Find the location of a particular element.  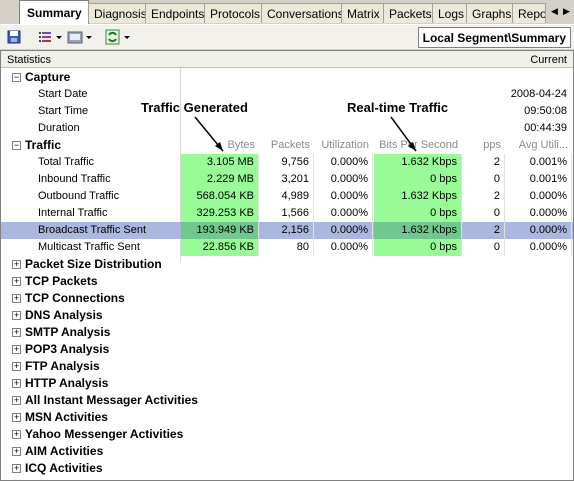

column-header-current: Current is located at coordinates (526, 60).